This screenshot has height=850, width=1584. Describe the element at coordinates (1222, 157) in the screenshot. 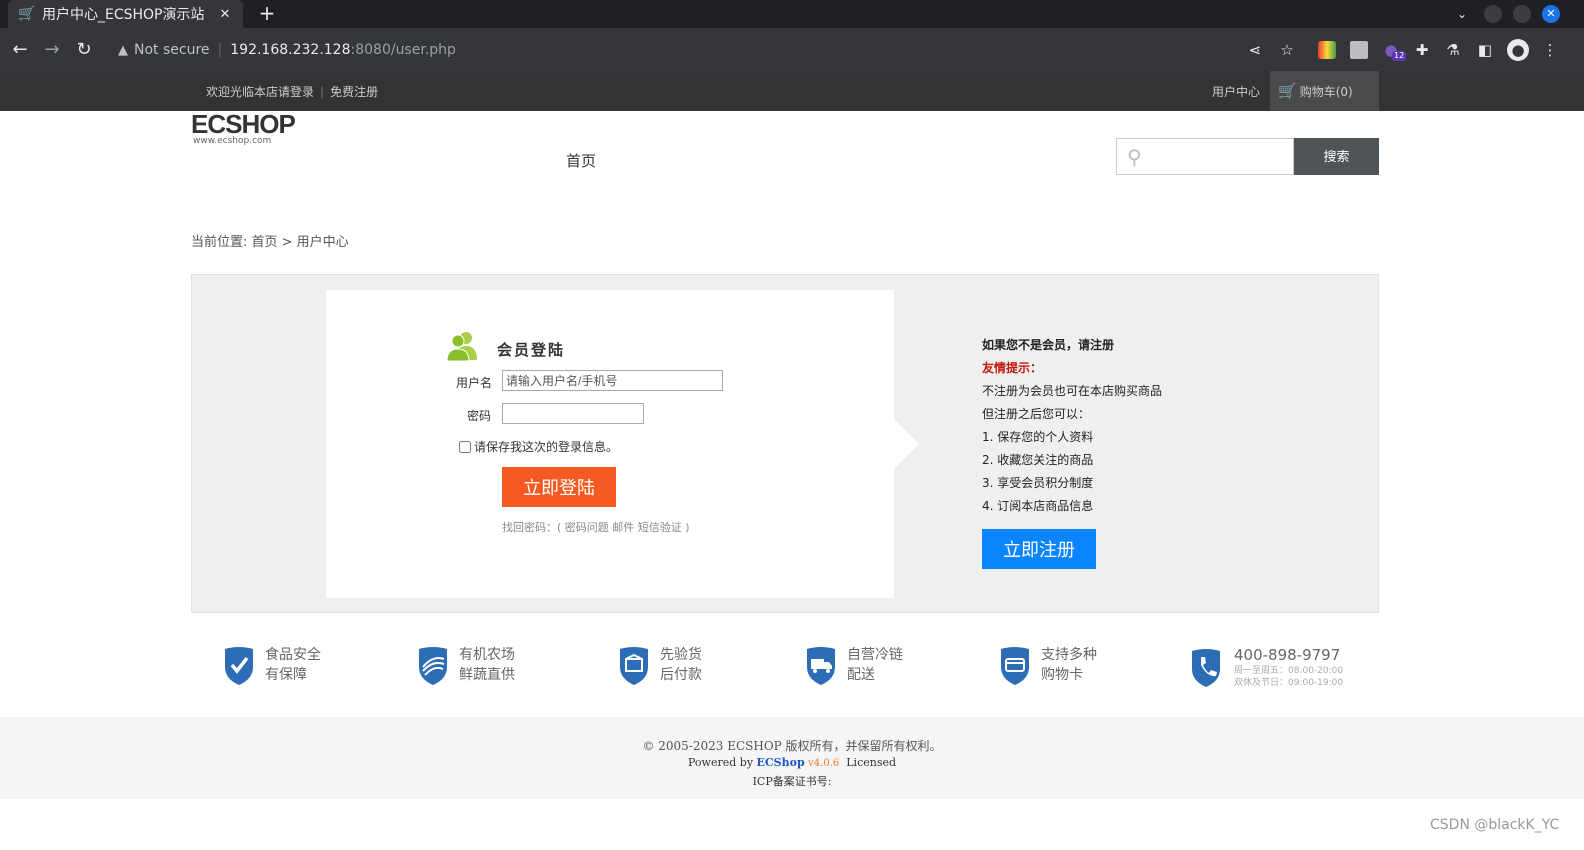

I see `search-input` at that location.